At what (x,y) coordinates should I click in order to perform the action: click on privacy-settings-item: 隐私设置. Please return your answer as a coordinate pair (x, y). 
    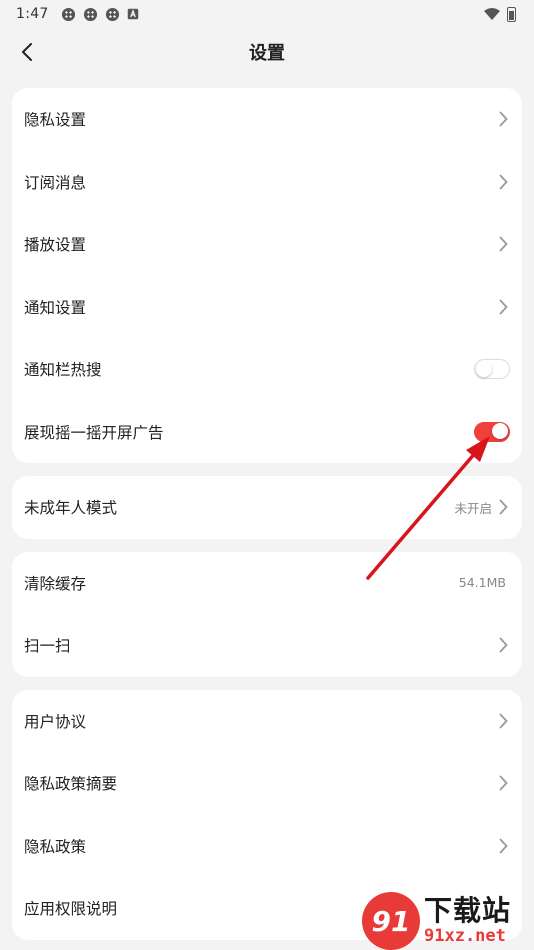
    Looking at the image, I should click on (267, 119).